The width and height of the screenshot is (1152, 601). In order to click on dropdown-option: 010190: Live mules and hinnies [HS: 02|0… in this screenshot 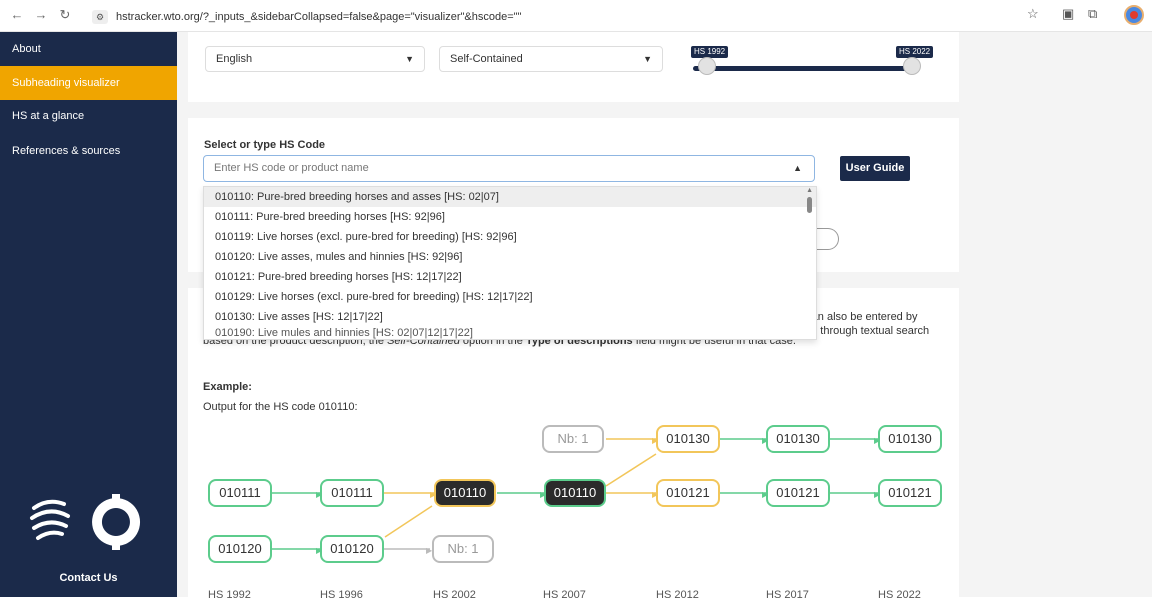, I will do `click(510, 333)`.